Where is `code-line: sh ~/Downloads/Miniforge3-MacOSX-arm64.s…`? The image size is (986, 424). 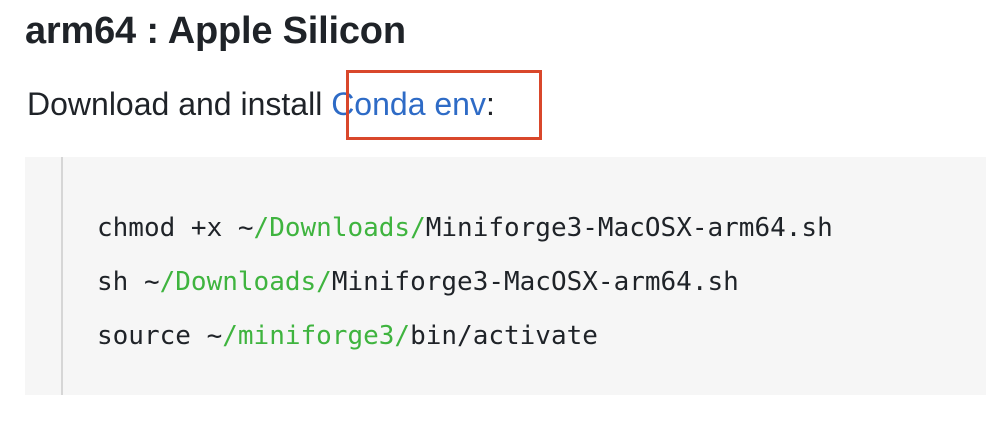 code-line: sh ~/Downloads/Miniforge3-MacOSX-arm64.s… is located at coordinates (465, 282).